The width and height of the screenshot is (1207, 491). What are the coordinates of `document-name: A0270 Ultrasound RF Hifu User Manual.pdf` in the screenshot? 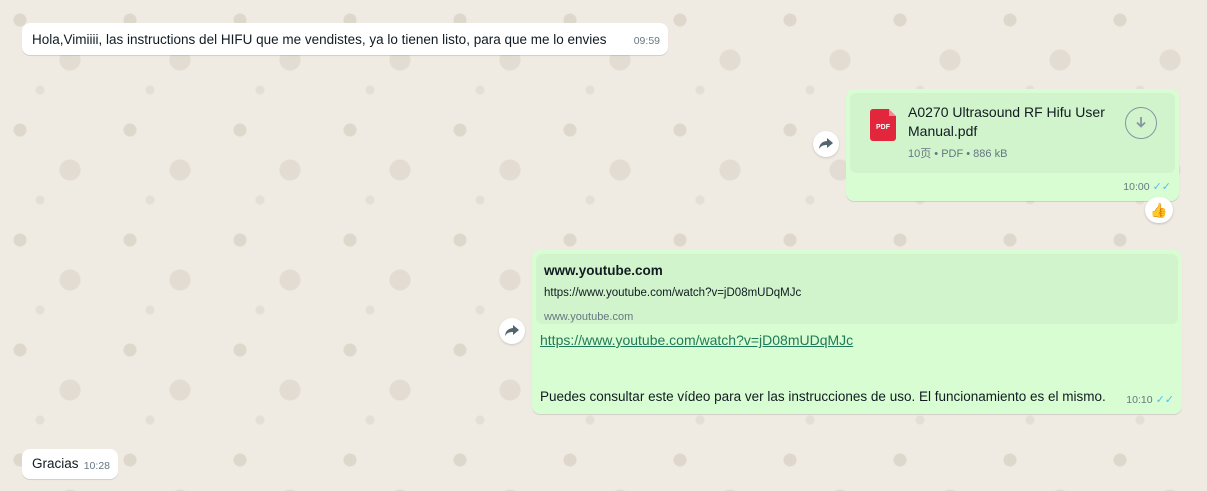 It's located at (1006, 121).